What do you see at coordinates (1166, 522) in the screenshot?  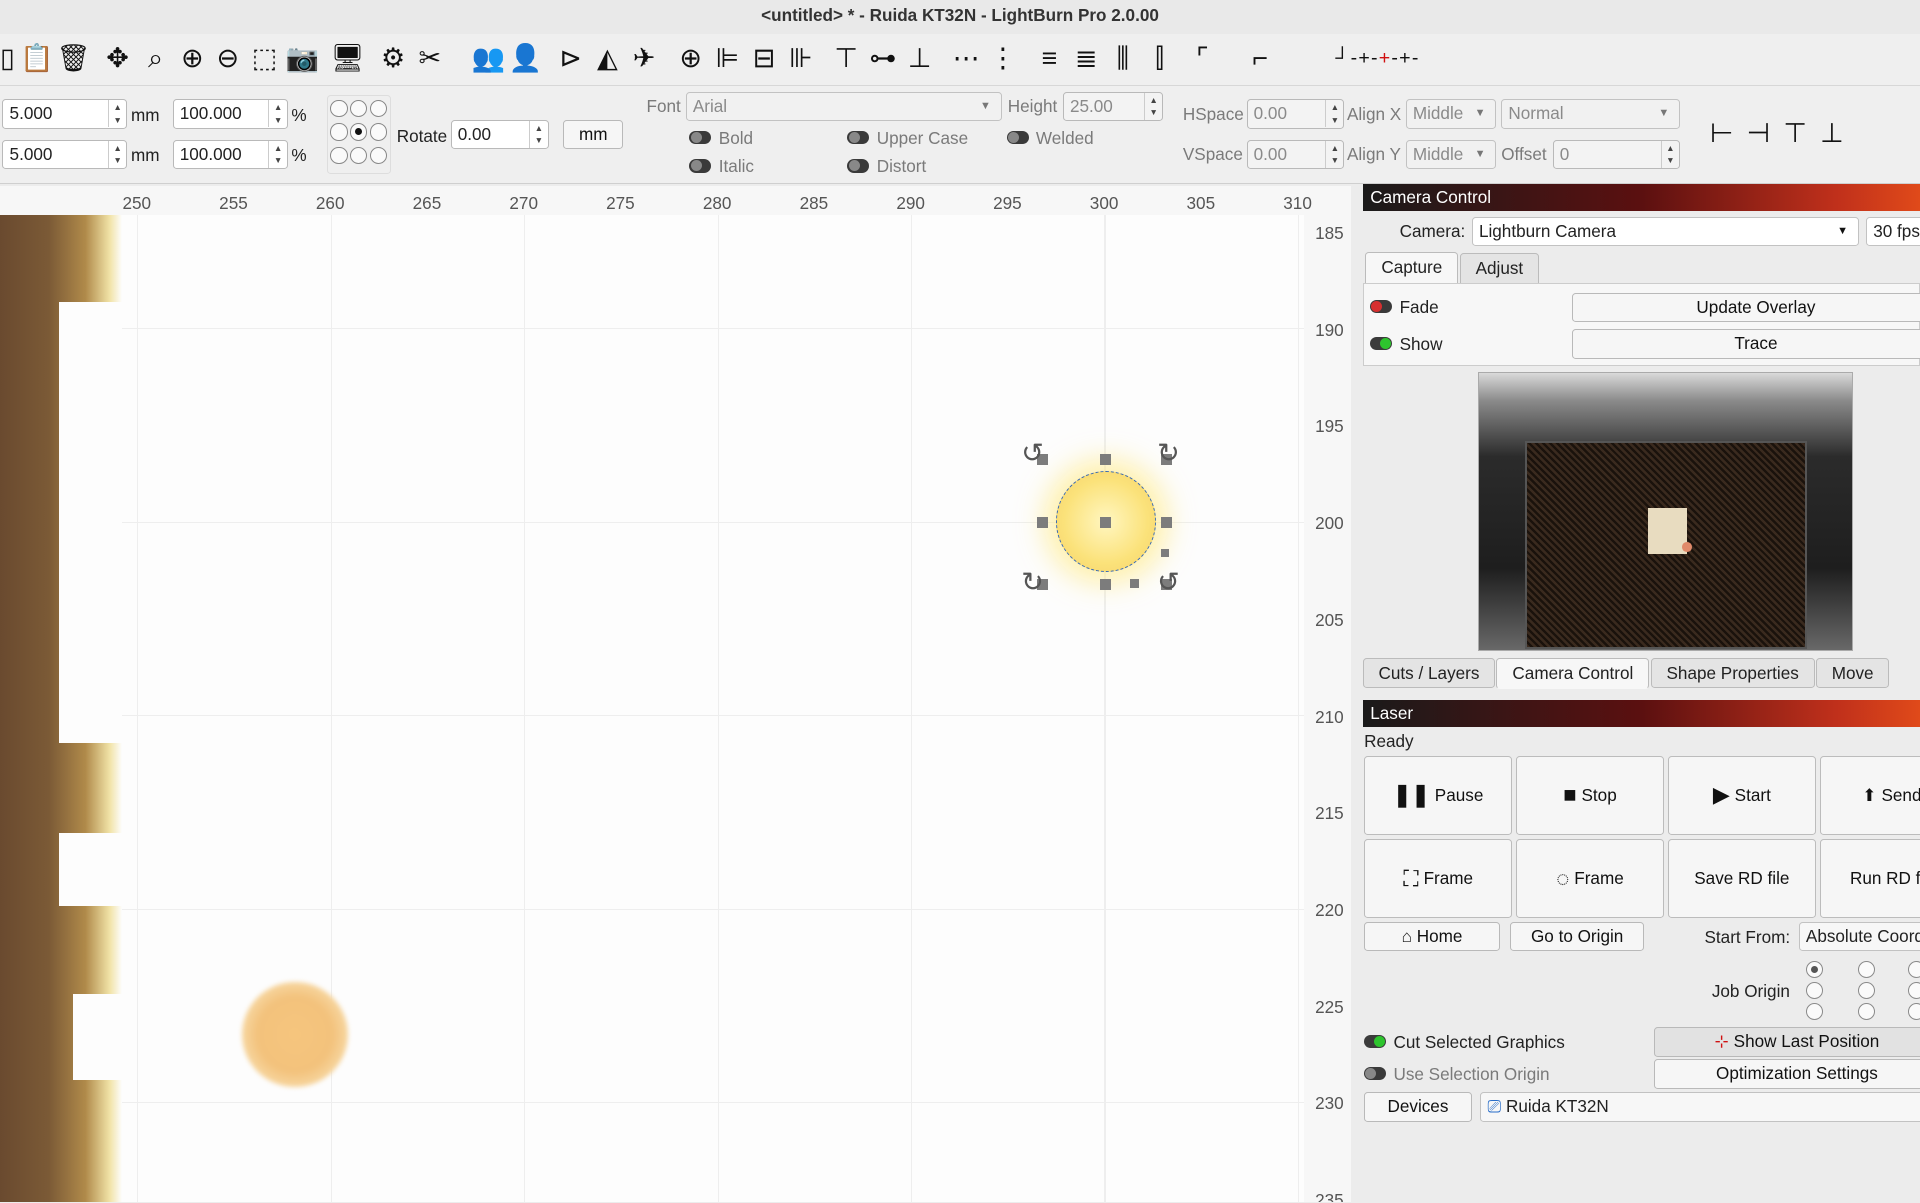 I see `selection-handle-right` at bounding box center [1166, 522].